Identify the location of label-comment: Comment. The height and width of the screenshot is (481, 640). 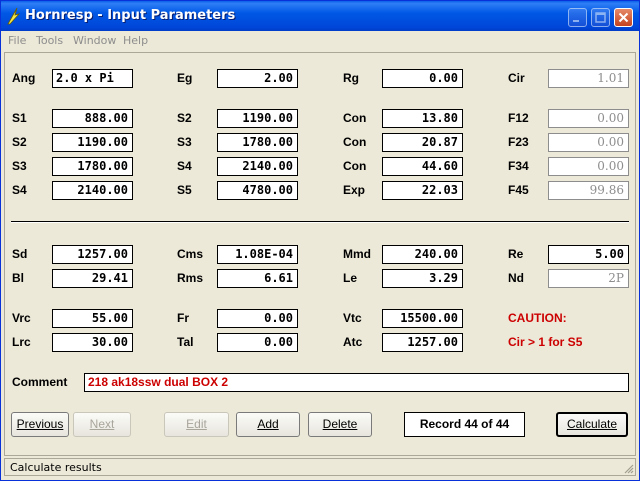
(40, 382).